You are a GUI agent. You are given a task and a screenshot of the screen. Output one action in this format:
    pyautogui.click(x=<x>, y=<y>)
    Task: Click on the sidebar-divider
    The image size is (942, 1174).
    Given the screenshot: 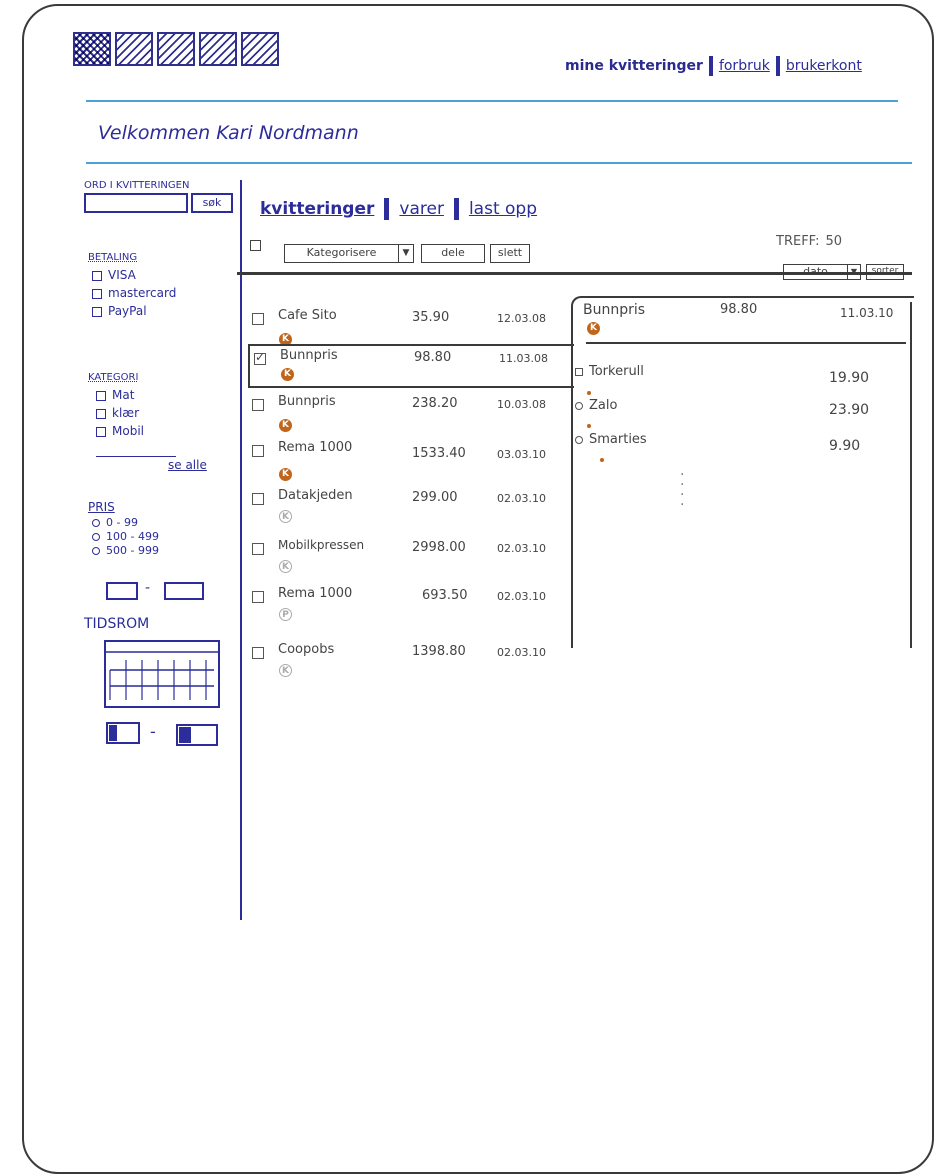 What is the action you would take?
    pyautogui.click(x=241, y=550)
    